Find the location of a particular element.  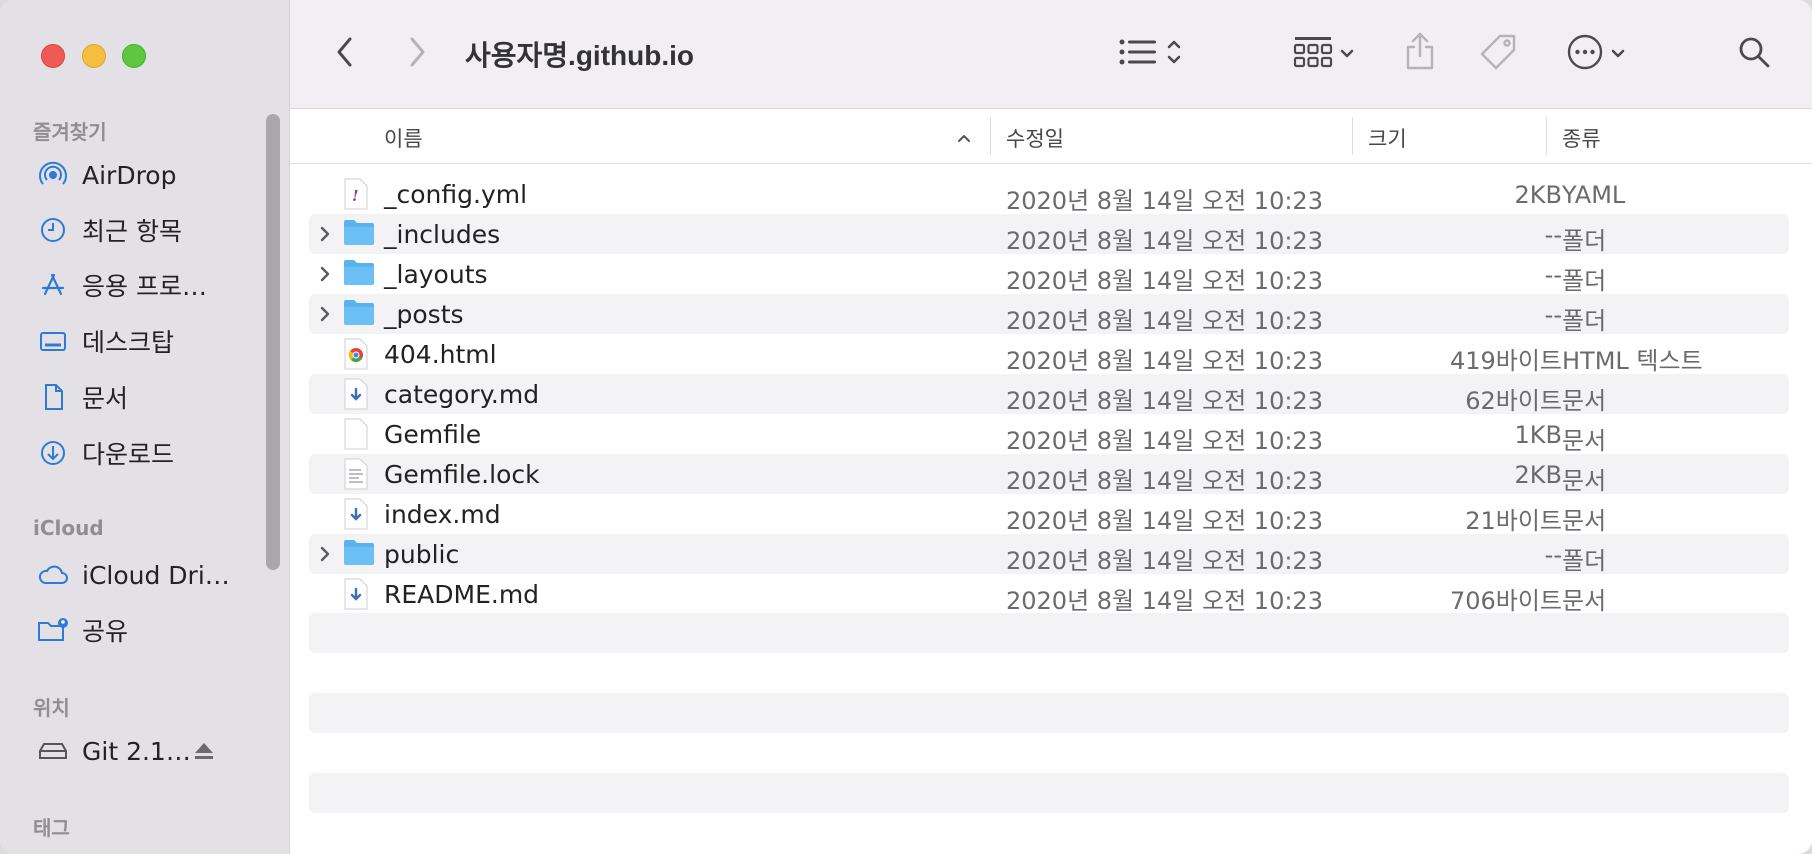

file-row: _posts 2020년 8월 14일 오전 10:23 -- 폴더 is located at coordinates (1049, 314).